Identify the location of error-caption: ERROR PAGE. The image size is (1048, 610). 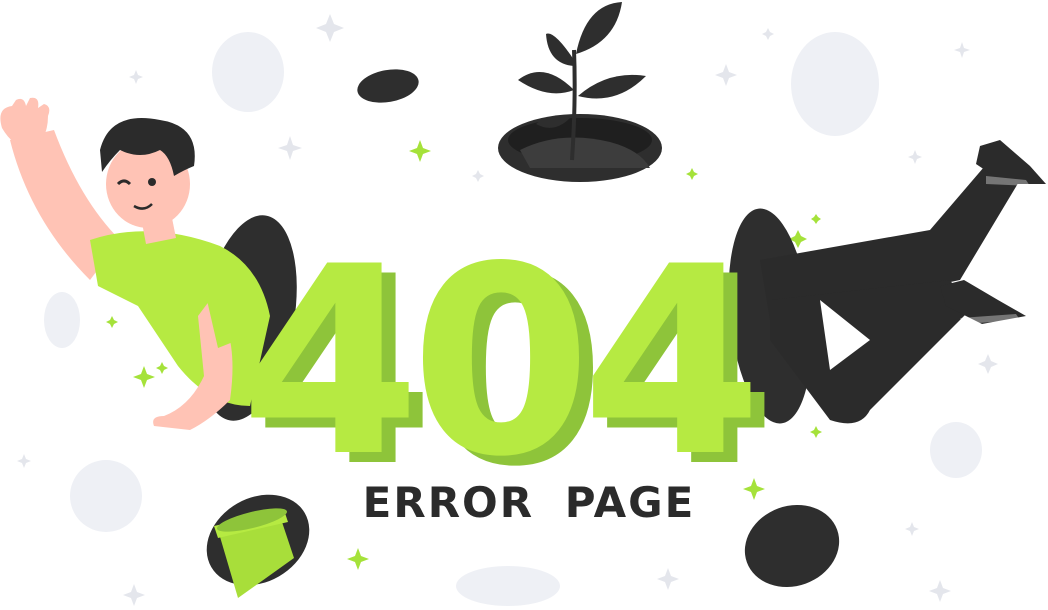
(529, 502).